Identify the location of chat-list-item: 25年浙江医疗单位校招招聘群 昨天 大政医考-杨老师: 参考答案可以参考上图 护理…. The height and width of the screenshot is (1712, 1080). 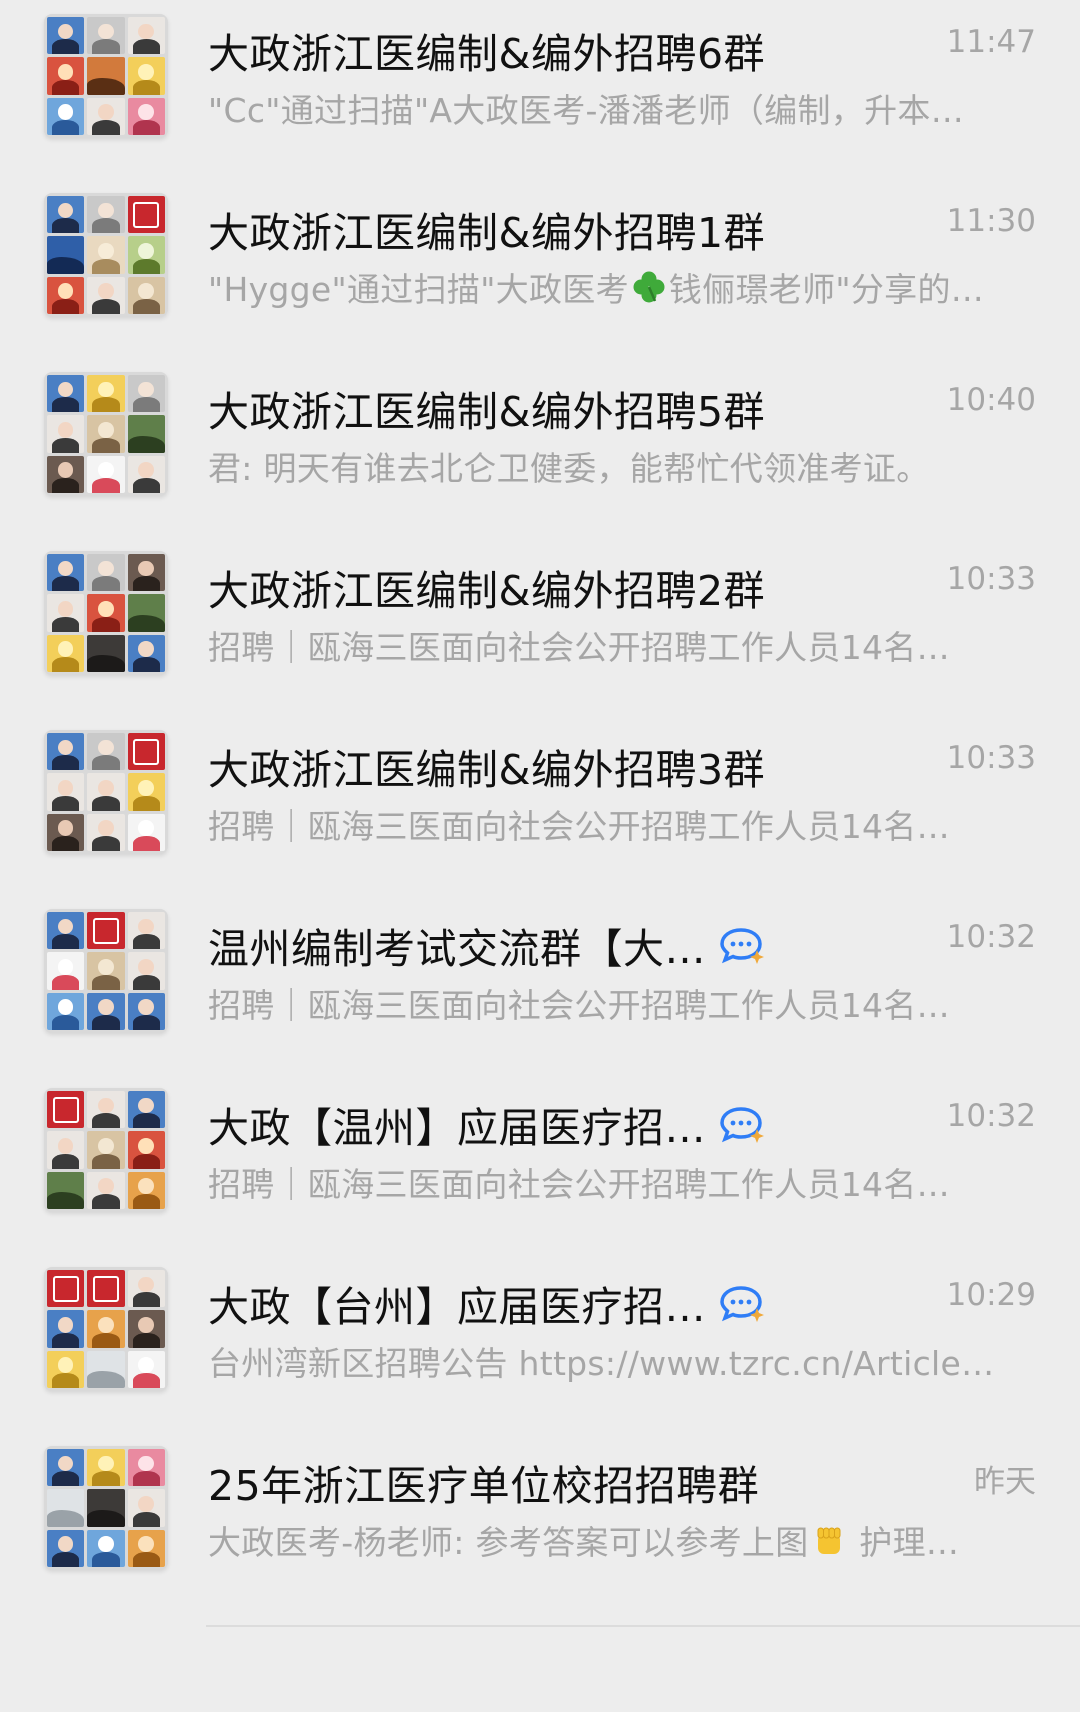
(540, 1529).